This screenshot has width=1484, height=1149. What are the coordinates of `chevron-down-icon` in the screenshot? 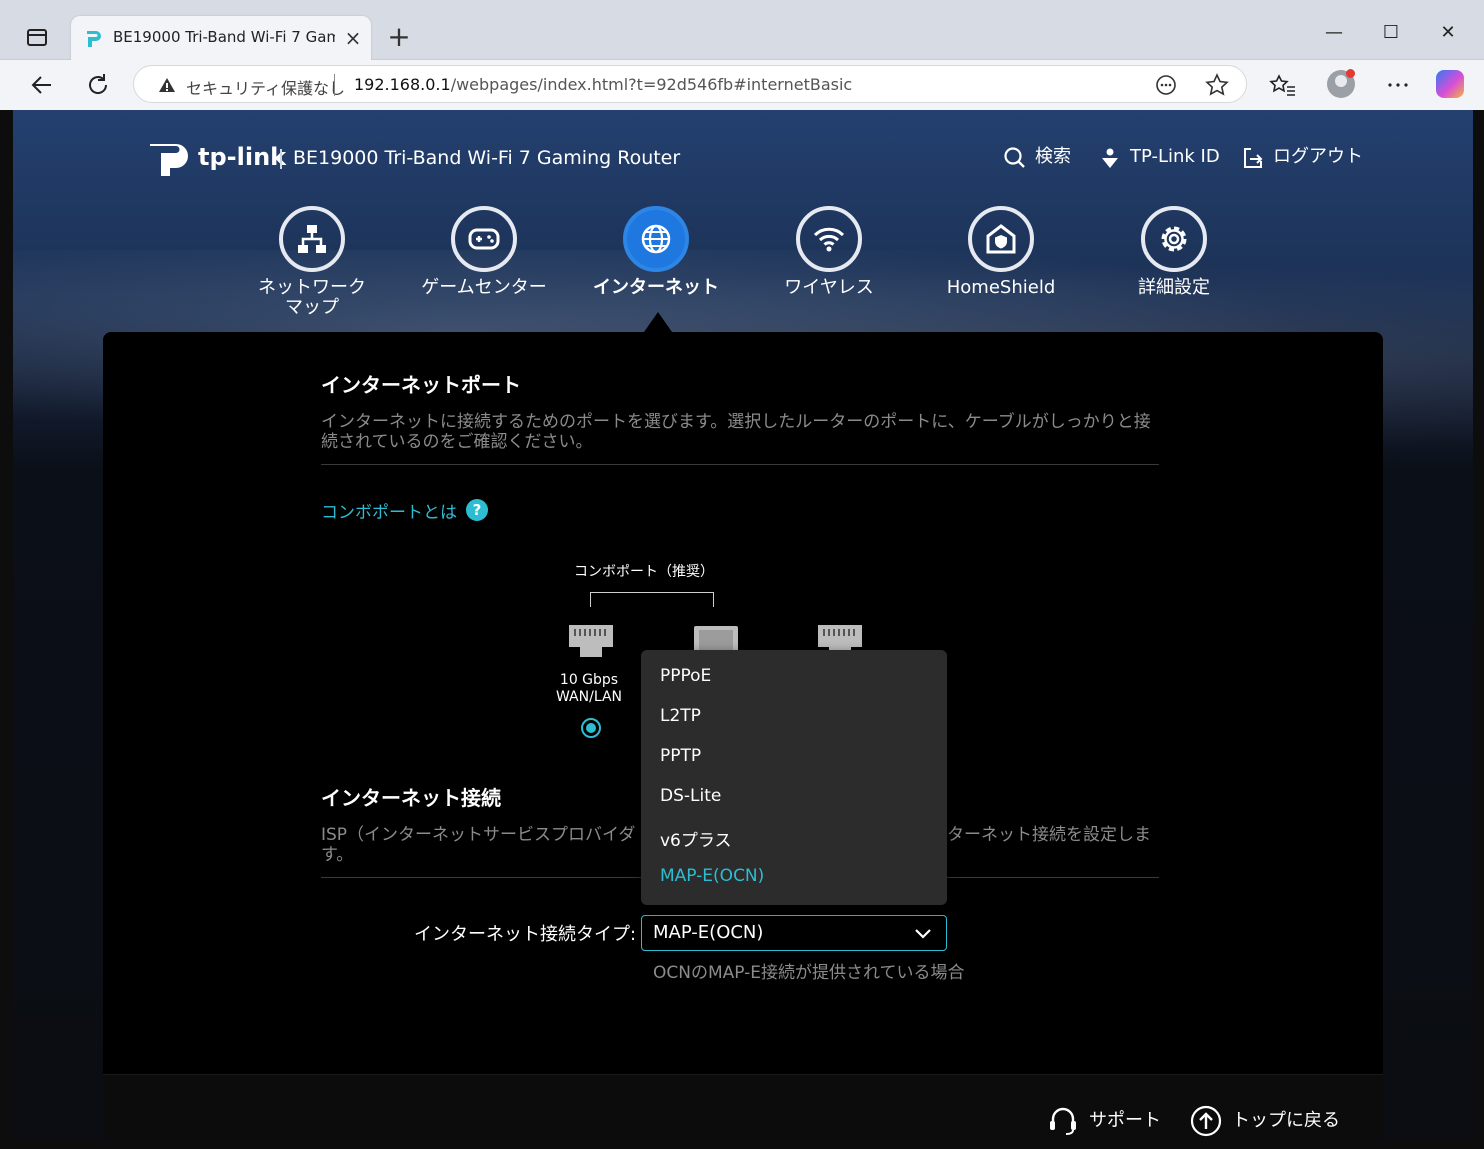 It's located at (923, 933).